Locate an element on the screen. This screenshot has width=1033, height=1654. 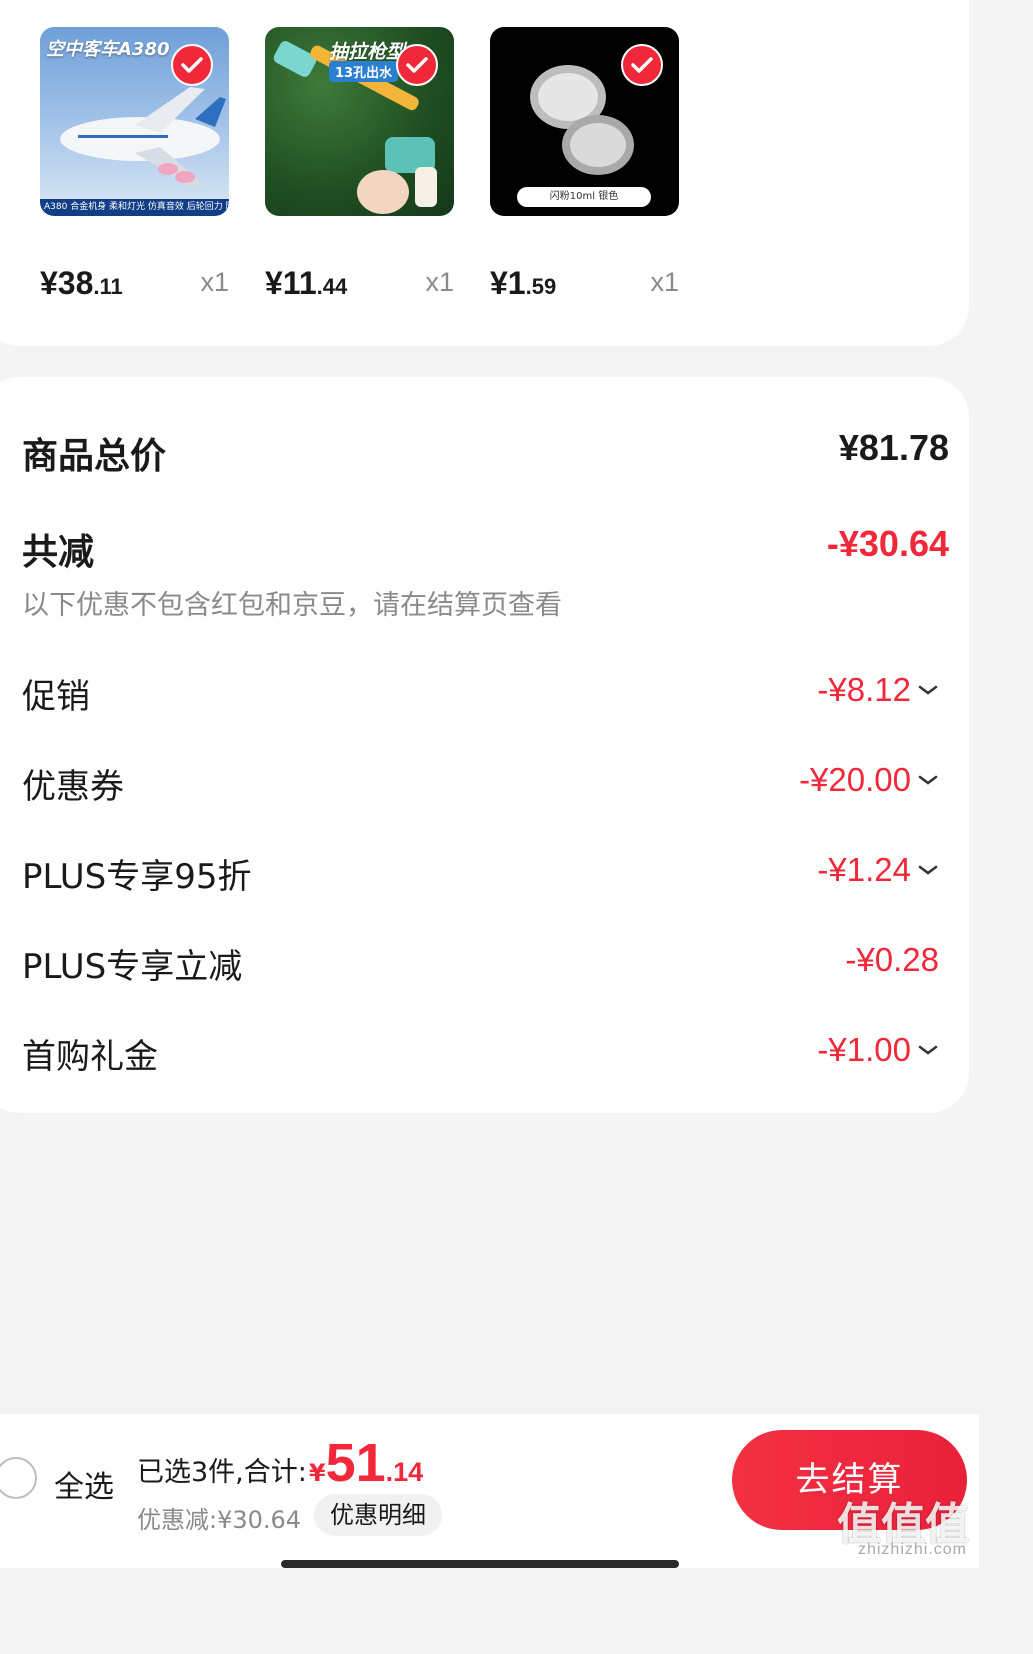
select-all-label: 全选 is located at coordinates (84, 1484).